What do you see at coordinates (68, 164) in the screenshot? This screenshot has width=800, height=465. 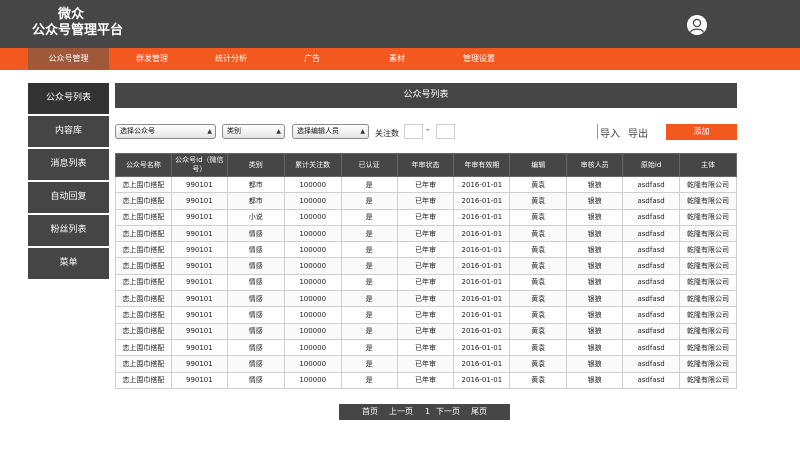 I see `sidebar-item-message-list: 消息列表` at bounding box center [68, 164].